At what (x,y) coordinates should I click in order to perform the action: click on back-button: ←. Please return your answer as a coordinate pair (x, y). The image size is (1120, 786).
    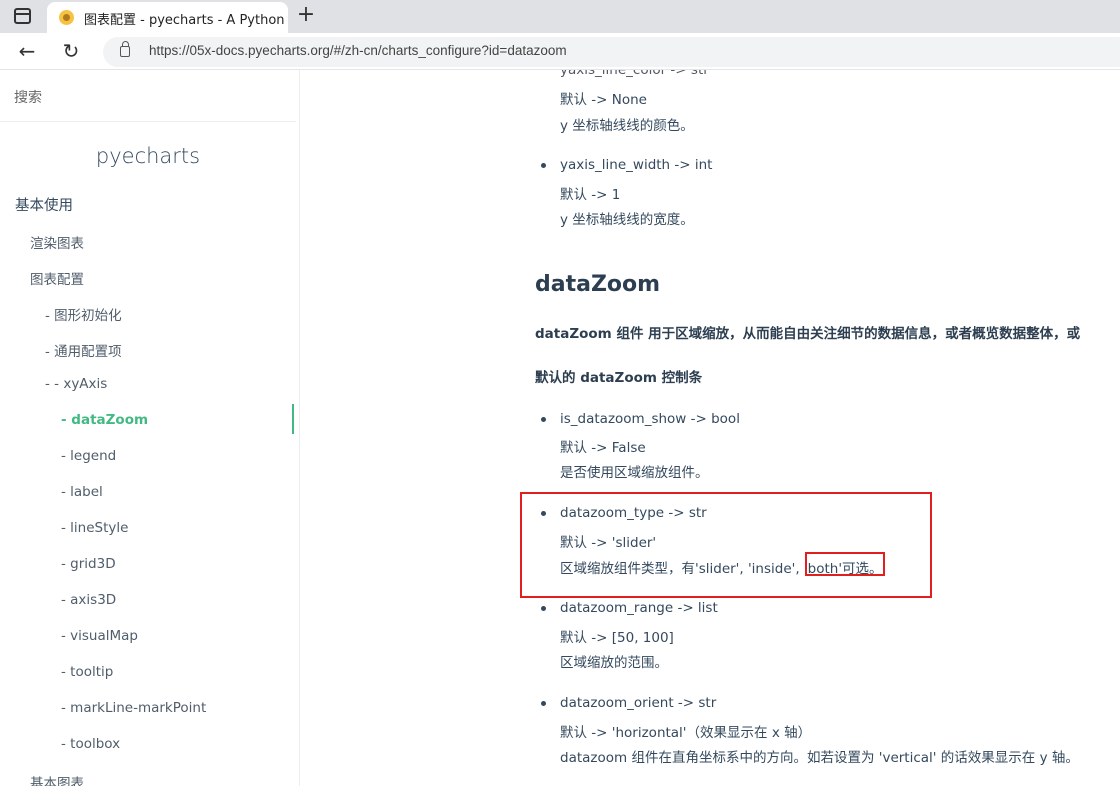
    Looking at the image, I should click on (27, 51).